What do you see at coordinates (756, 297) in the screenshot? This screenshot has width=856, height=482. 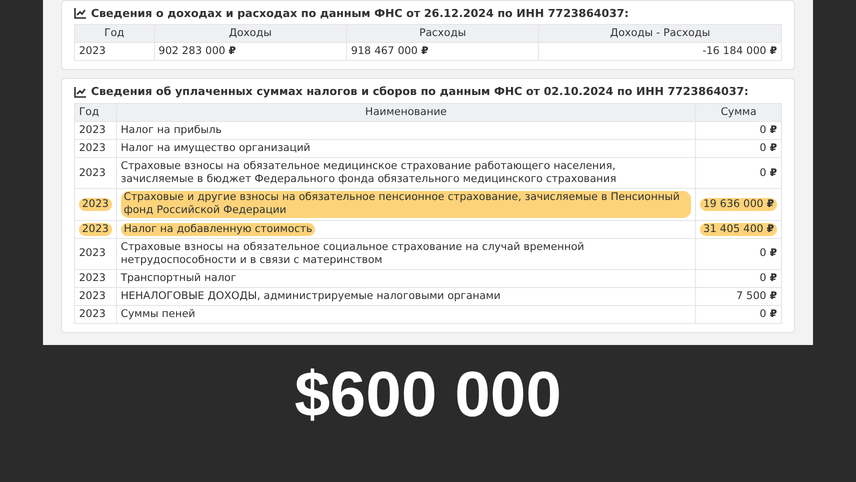 I see `amount-cell: 7 500 ₽` at bounding box center [756, 297].